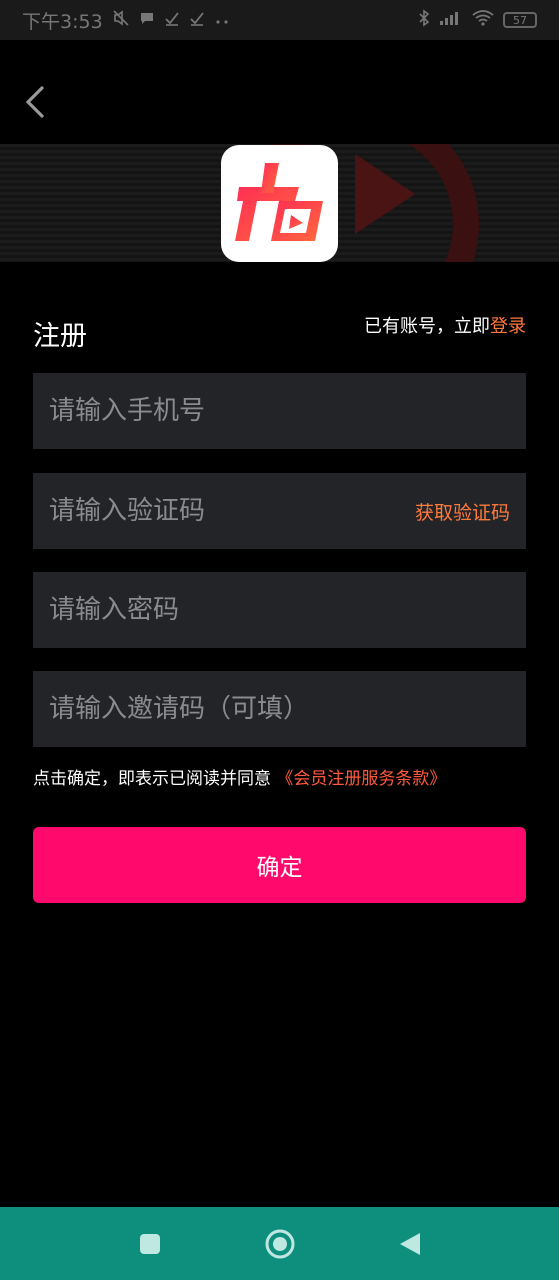  Describe the element at coordinates (483, 20) in the screenshot. I see `wifi-icon` at that location.